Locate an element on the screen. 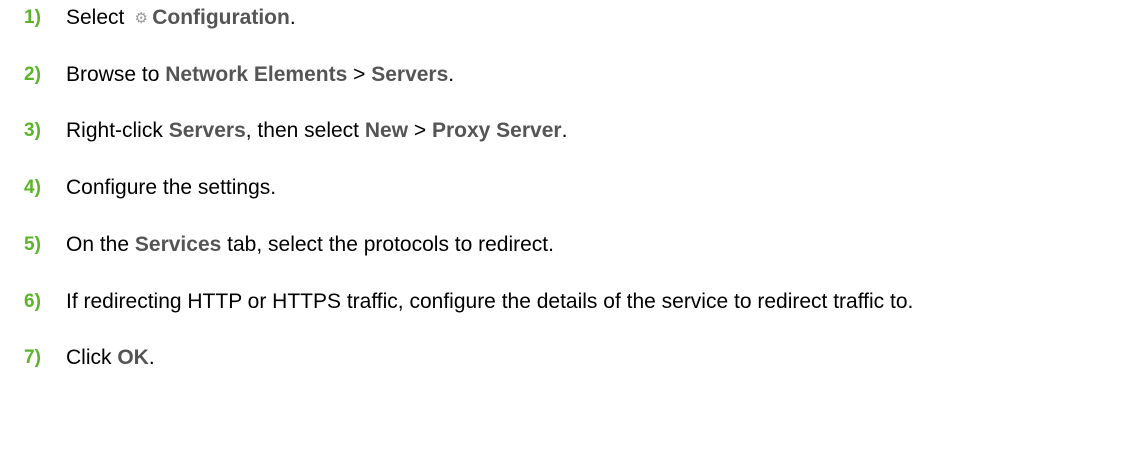 The image size is (1143, 452). step-text: Select ⚙ Configuration. is located at coordinates (181, 18).